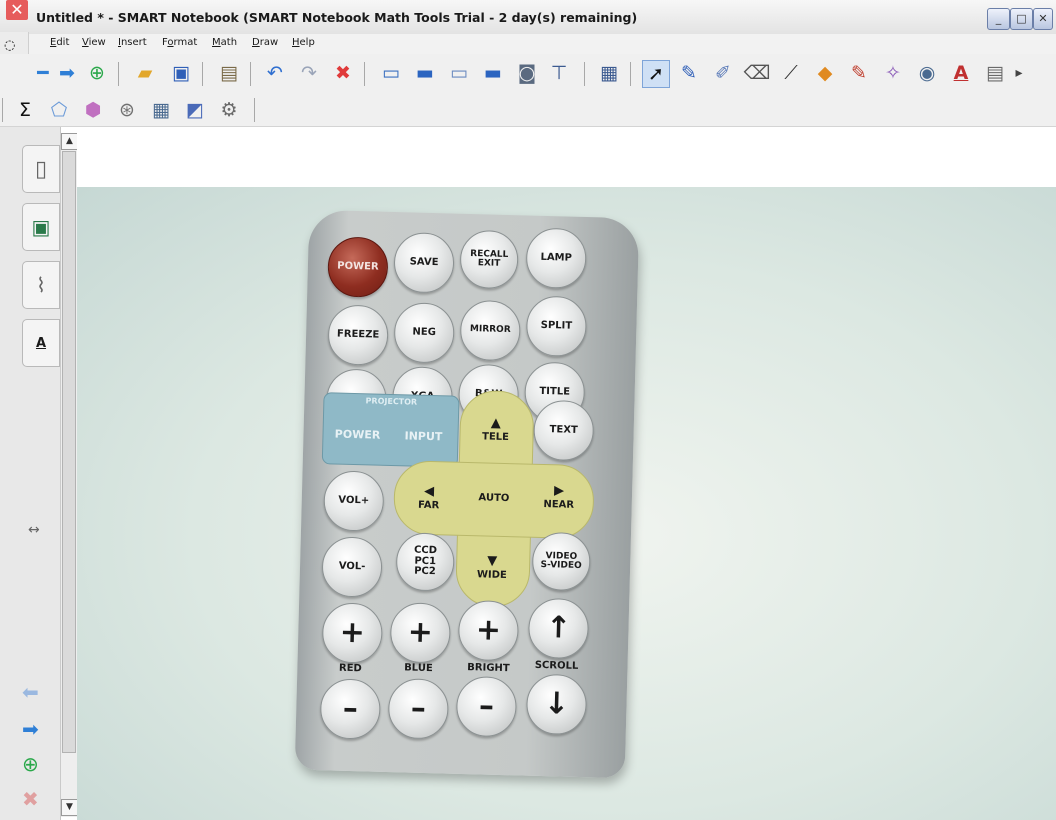 This screenshot has height=820, width=1056. What do you see at coordinates (1019, 73) in the screenshot?
I see `toolbar-more-icon: ▸` at bounding box center [1019, 73].